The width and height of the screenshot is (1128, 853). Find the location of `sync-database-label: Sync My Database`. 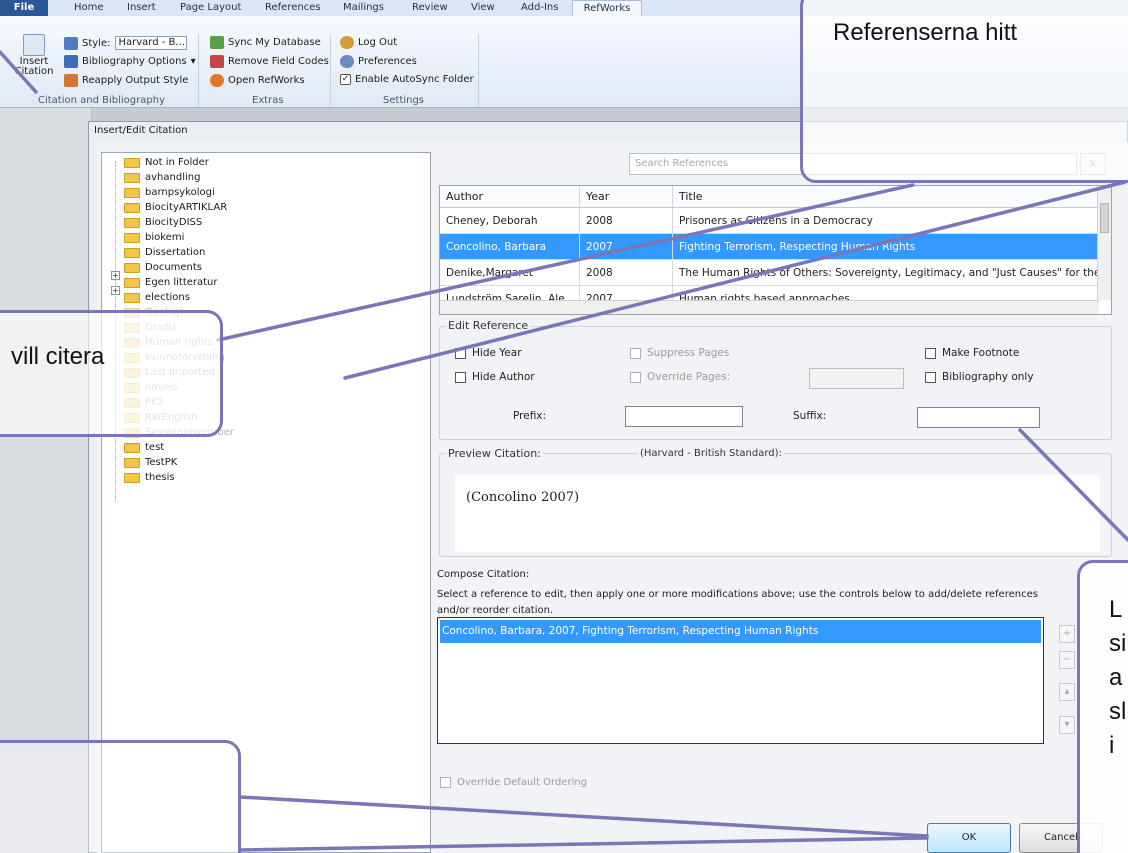

sync-database-label: Sync My Database is located at coordinates (274, 42).